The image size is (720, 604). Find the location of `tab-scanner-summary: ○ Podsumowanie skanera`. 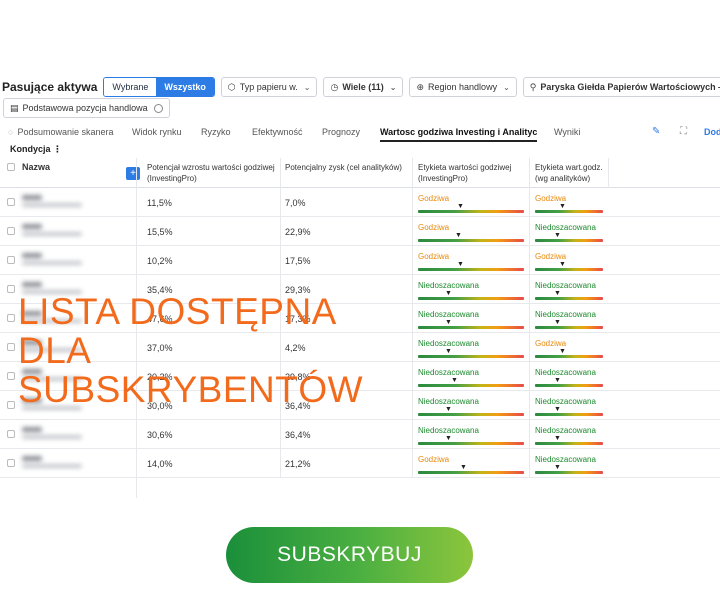

tab-scanner-summary: ○ Podsumowanie skanera is located at coordinates (61, 132).